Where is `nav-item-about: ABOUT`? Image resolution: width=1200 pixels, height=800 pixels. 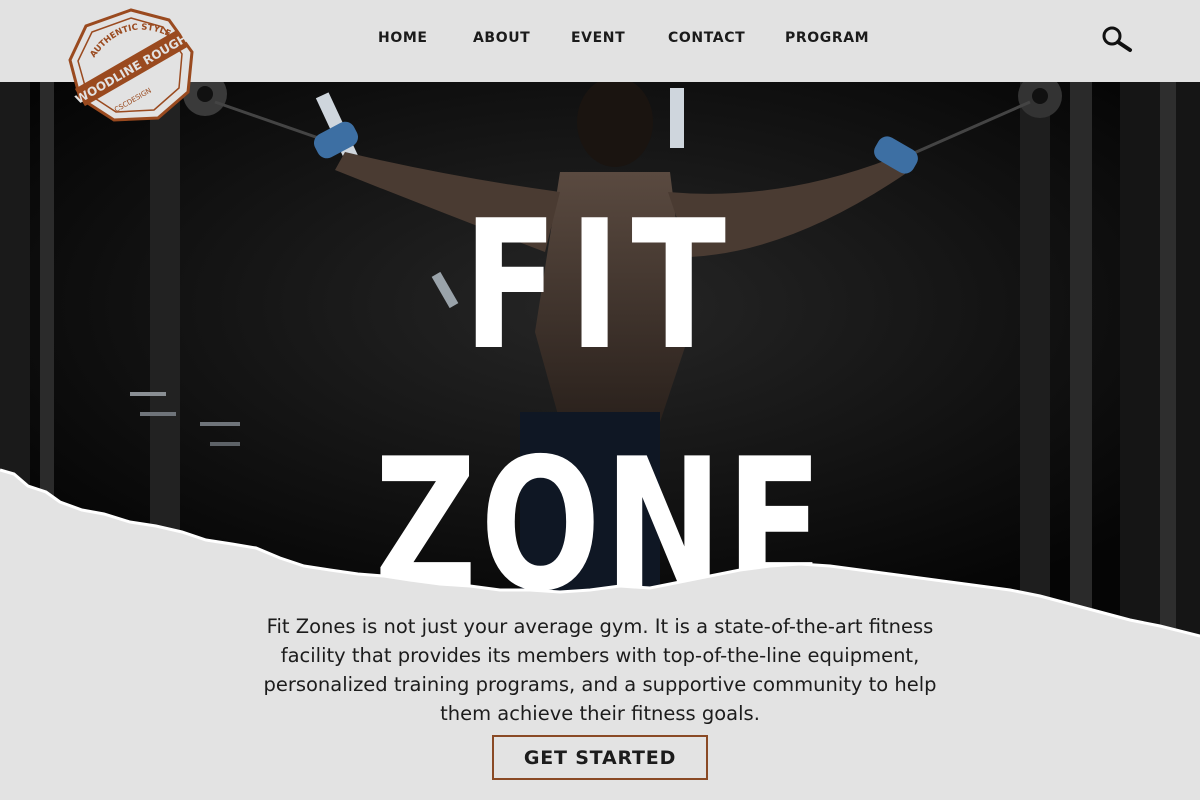 nav-item-about: ABOUT is located at coordinates (501, 38).